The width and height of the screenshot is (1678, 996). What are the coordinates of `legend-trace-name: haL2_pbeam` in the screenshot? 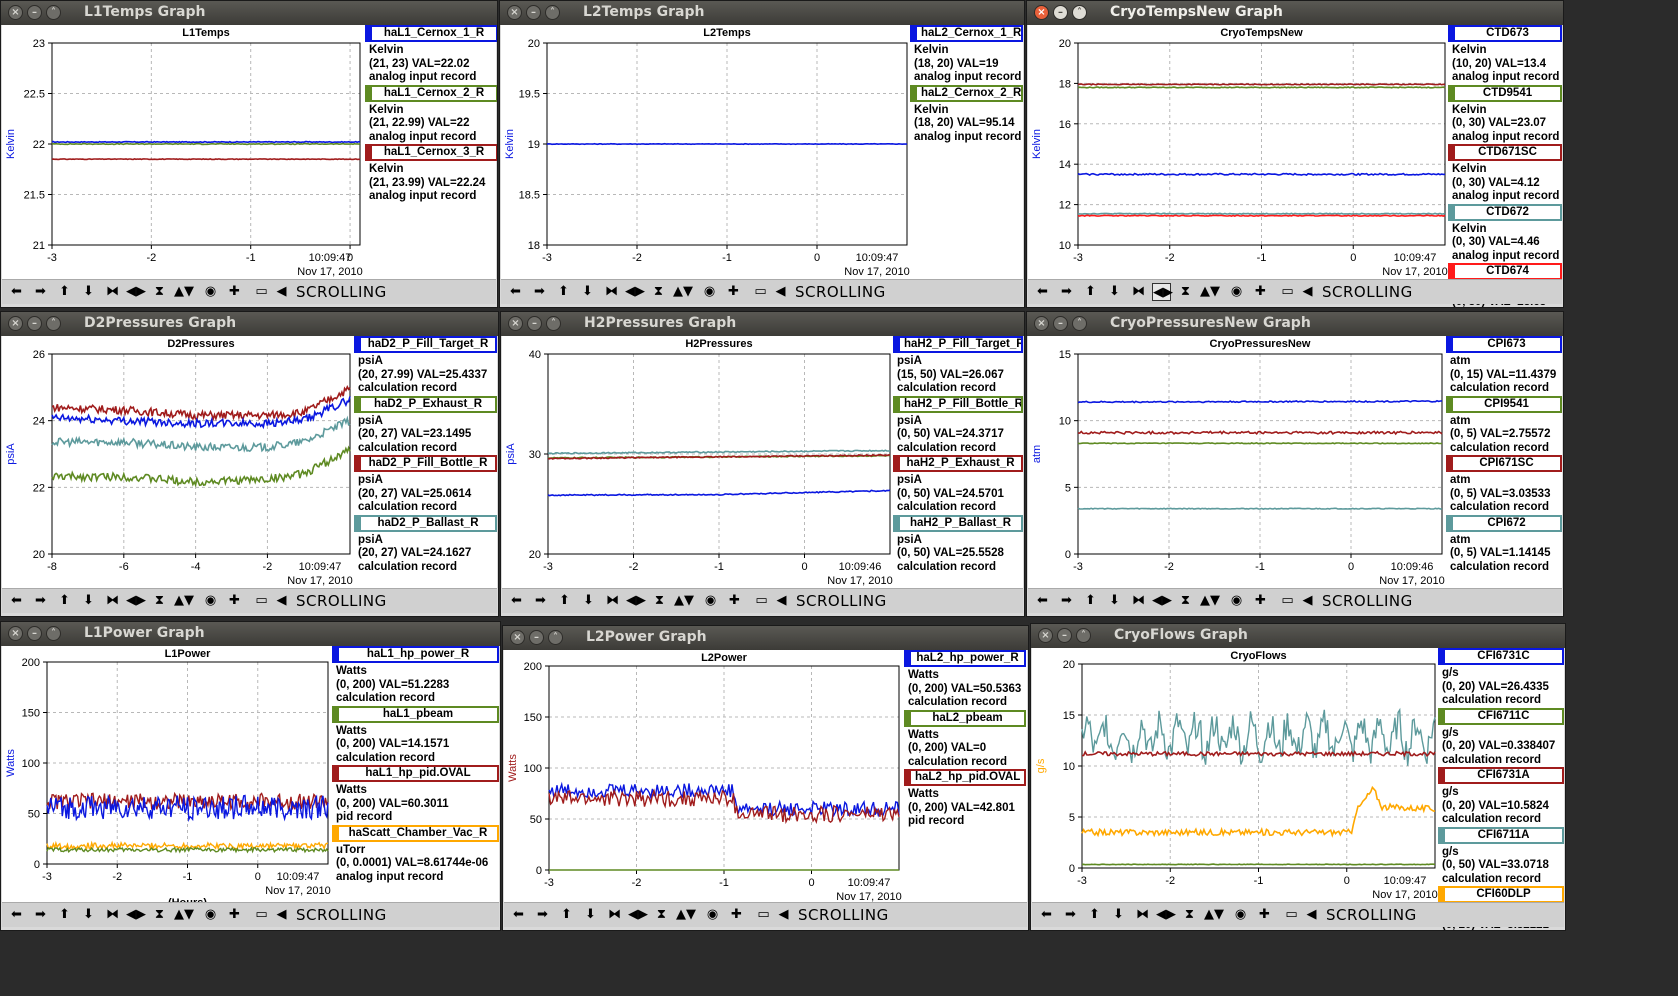 It's located at (965, 718).